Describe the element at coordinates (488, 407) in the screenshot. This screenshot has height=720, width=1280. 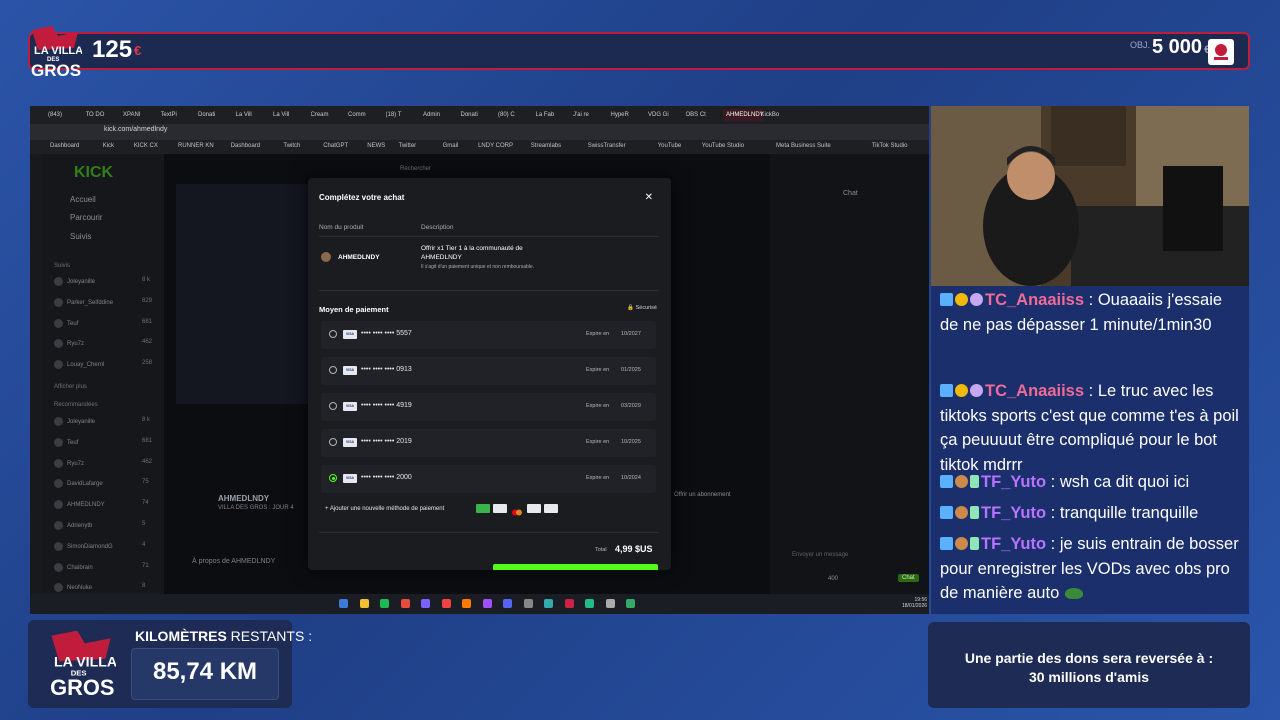
I see `payment-card-option: VISA •••• •••• •••• 4919 Expire en 03/2029` at that location.